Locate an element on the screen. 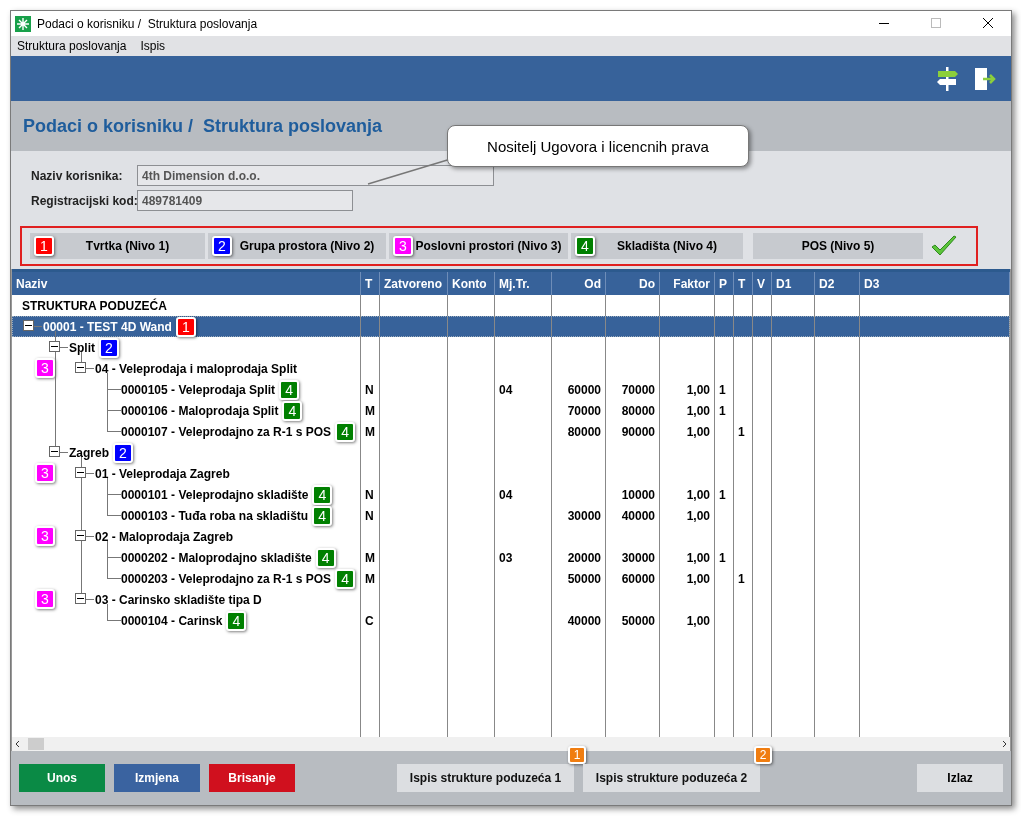 This screenshot has width=1021, height=816. tree-node-label: 0000101 - Veleprodajno skladište is located at coordinates (215, 494).